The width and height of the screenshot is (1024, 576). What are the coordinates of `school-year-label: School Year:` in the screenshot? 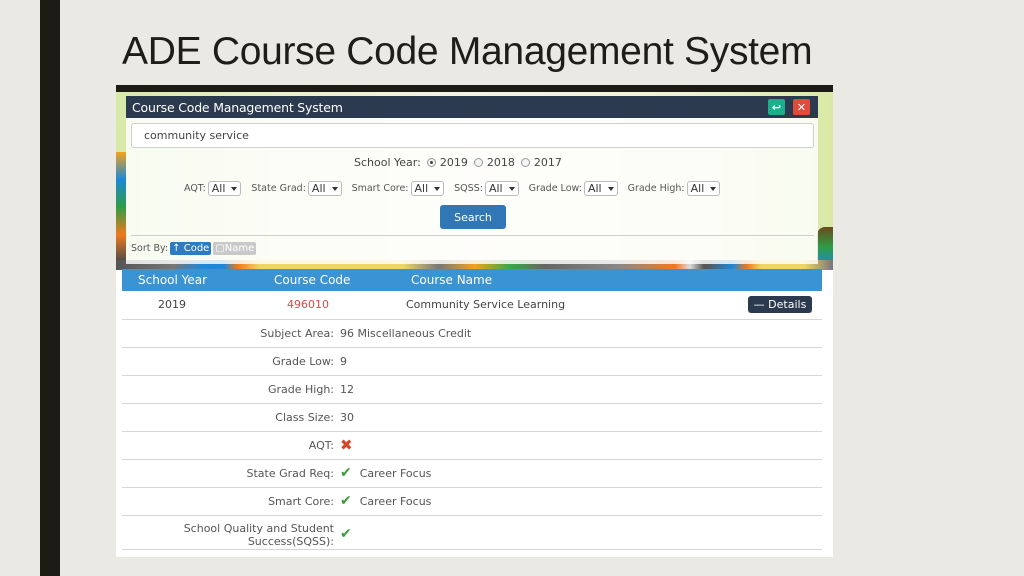 It's located at (387, 162).